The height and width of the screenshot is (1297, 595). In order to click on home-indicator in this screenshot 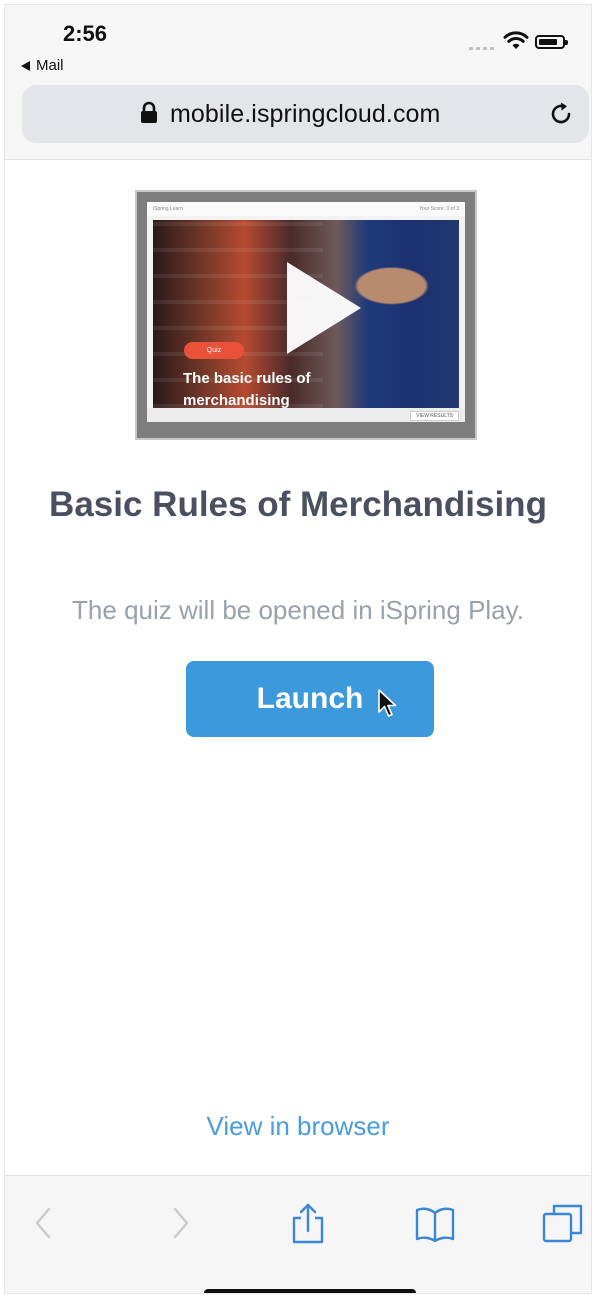, I will do `click(310, 1291)`.